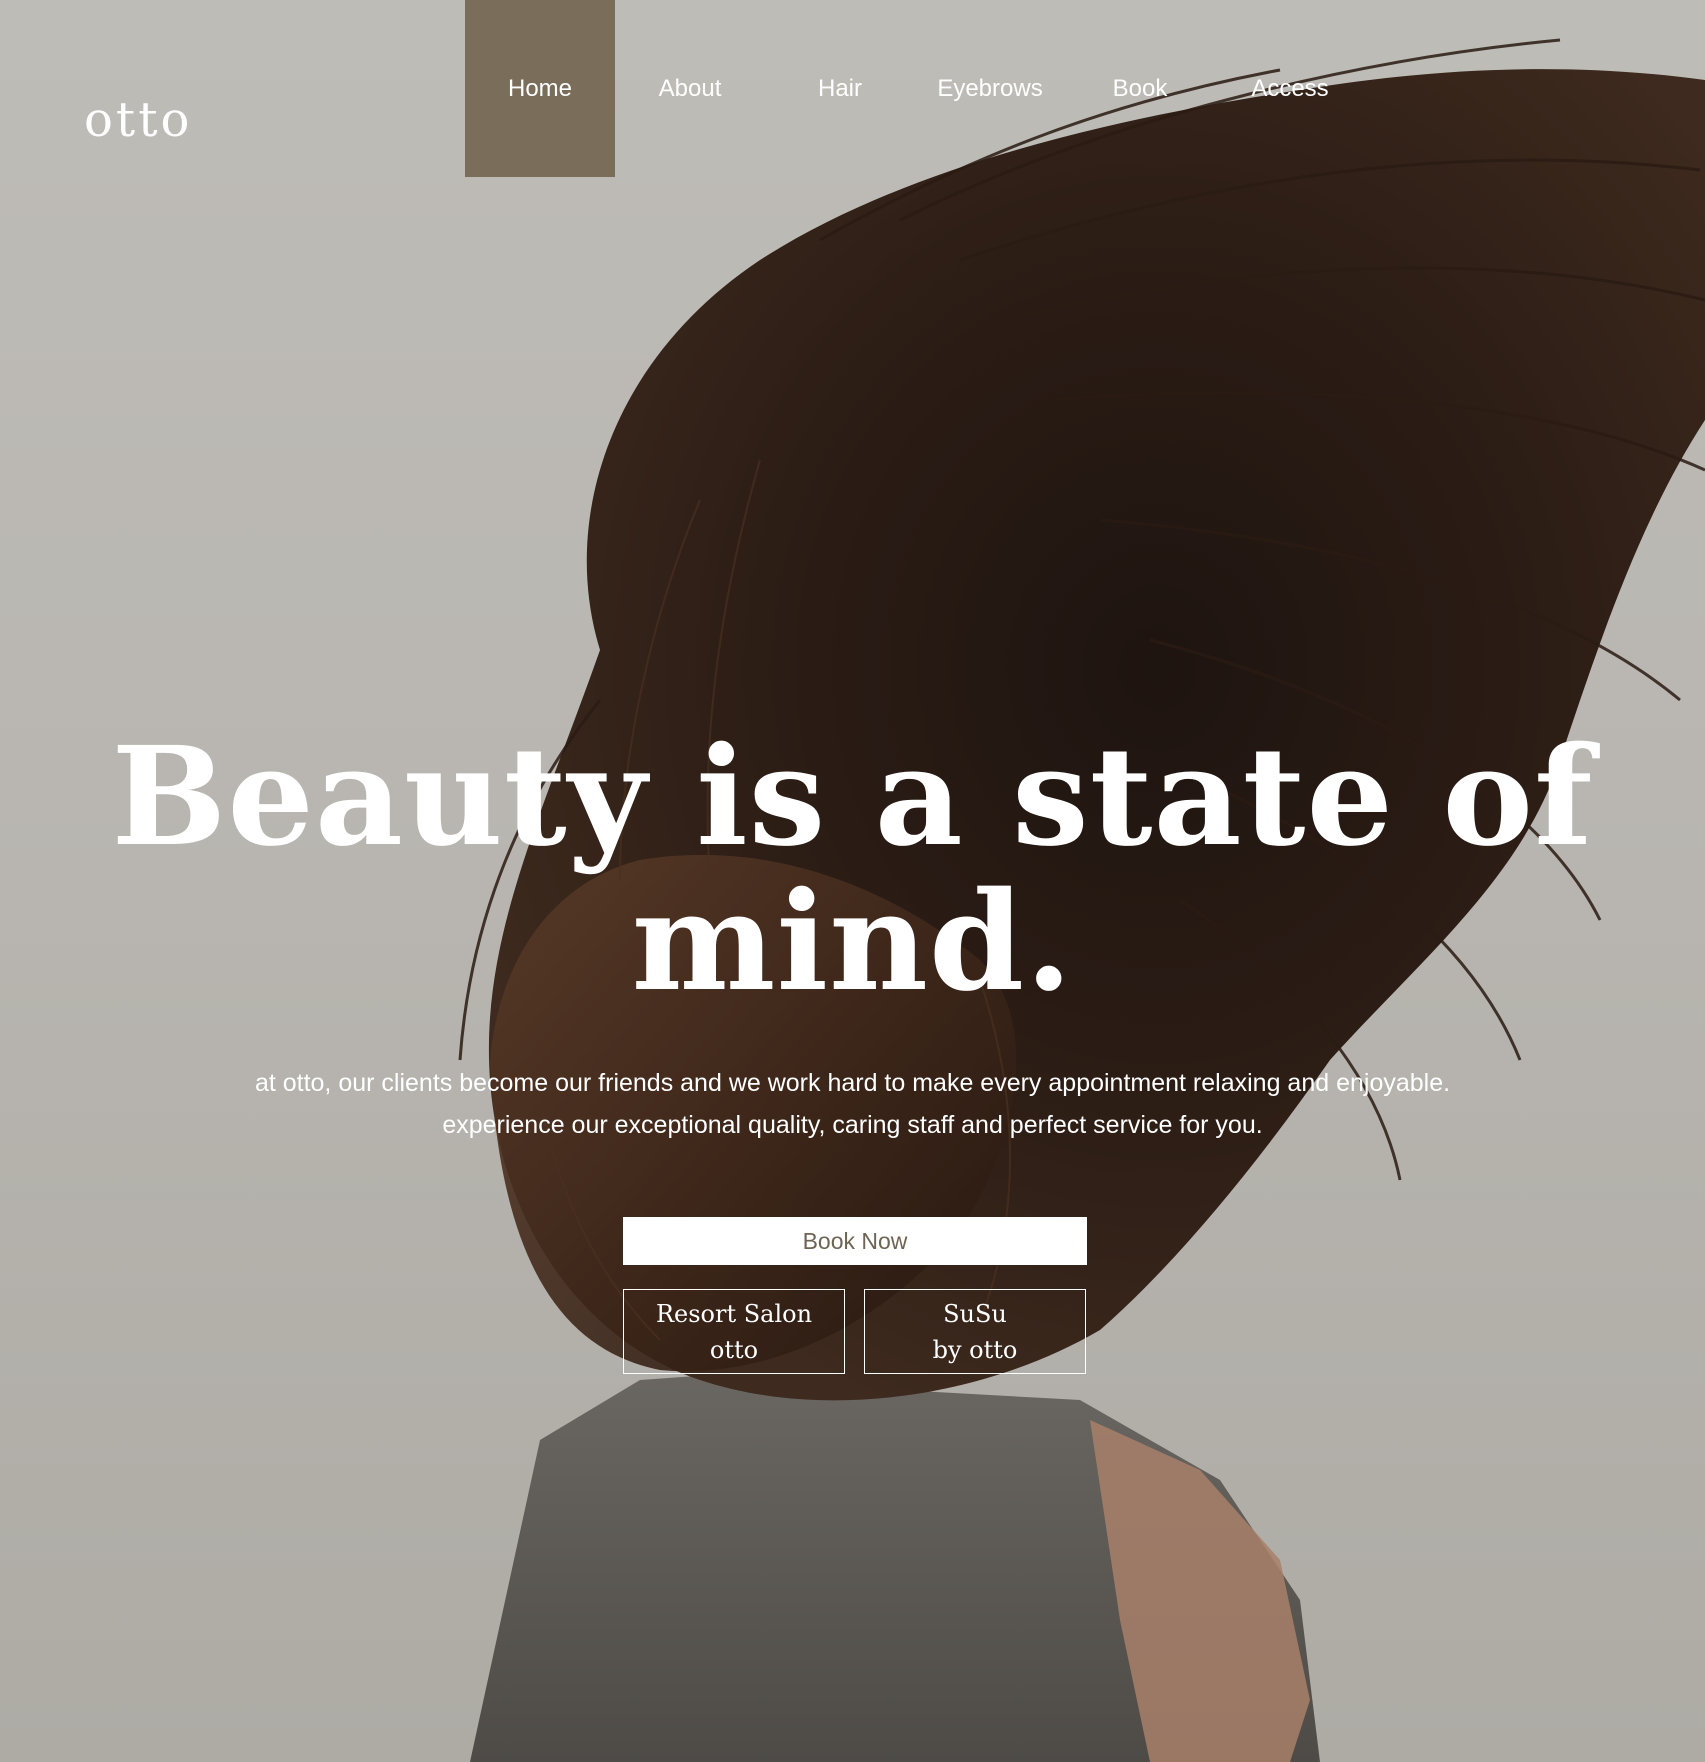 The image size is (1705, 1762). I want to click on nav-item-book: Book, so click(1140, 88).